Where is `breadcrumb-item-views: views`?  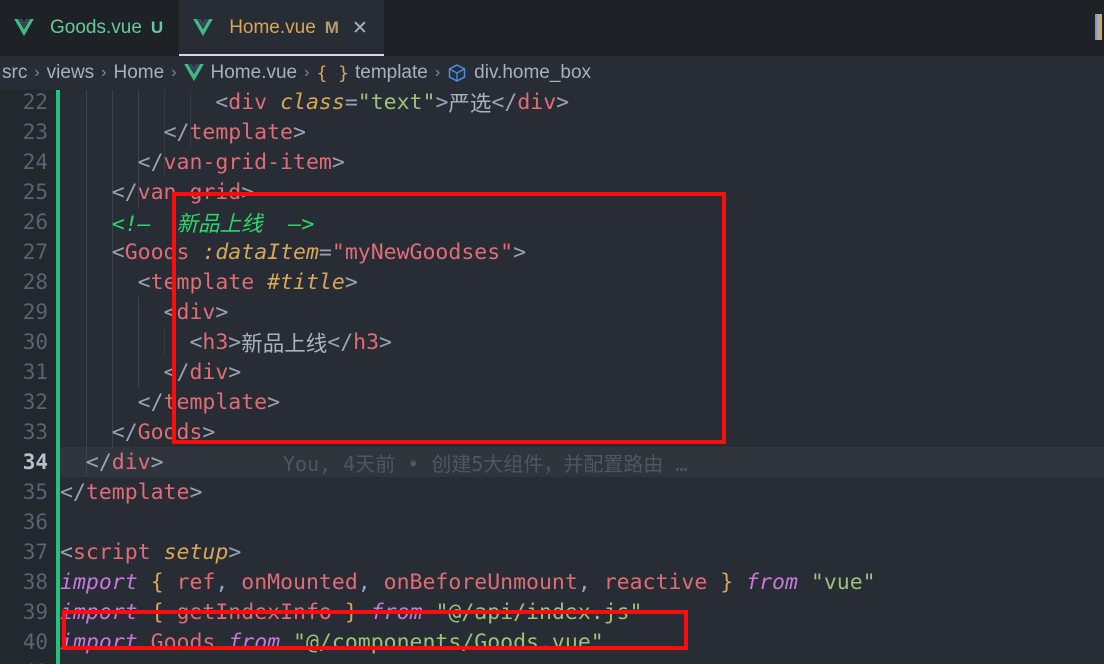
breadcrumb-item-views: views is located at coordinates (71, 73).